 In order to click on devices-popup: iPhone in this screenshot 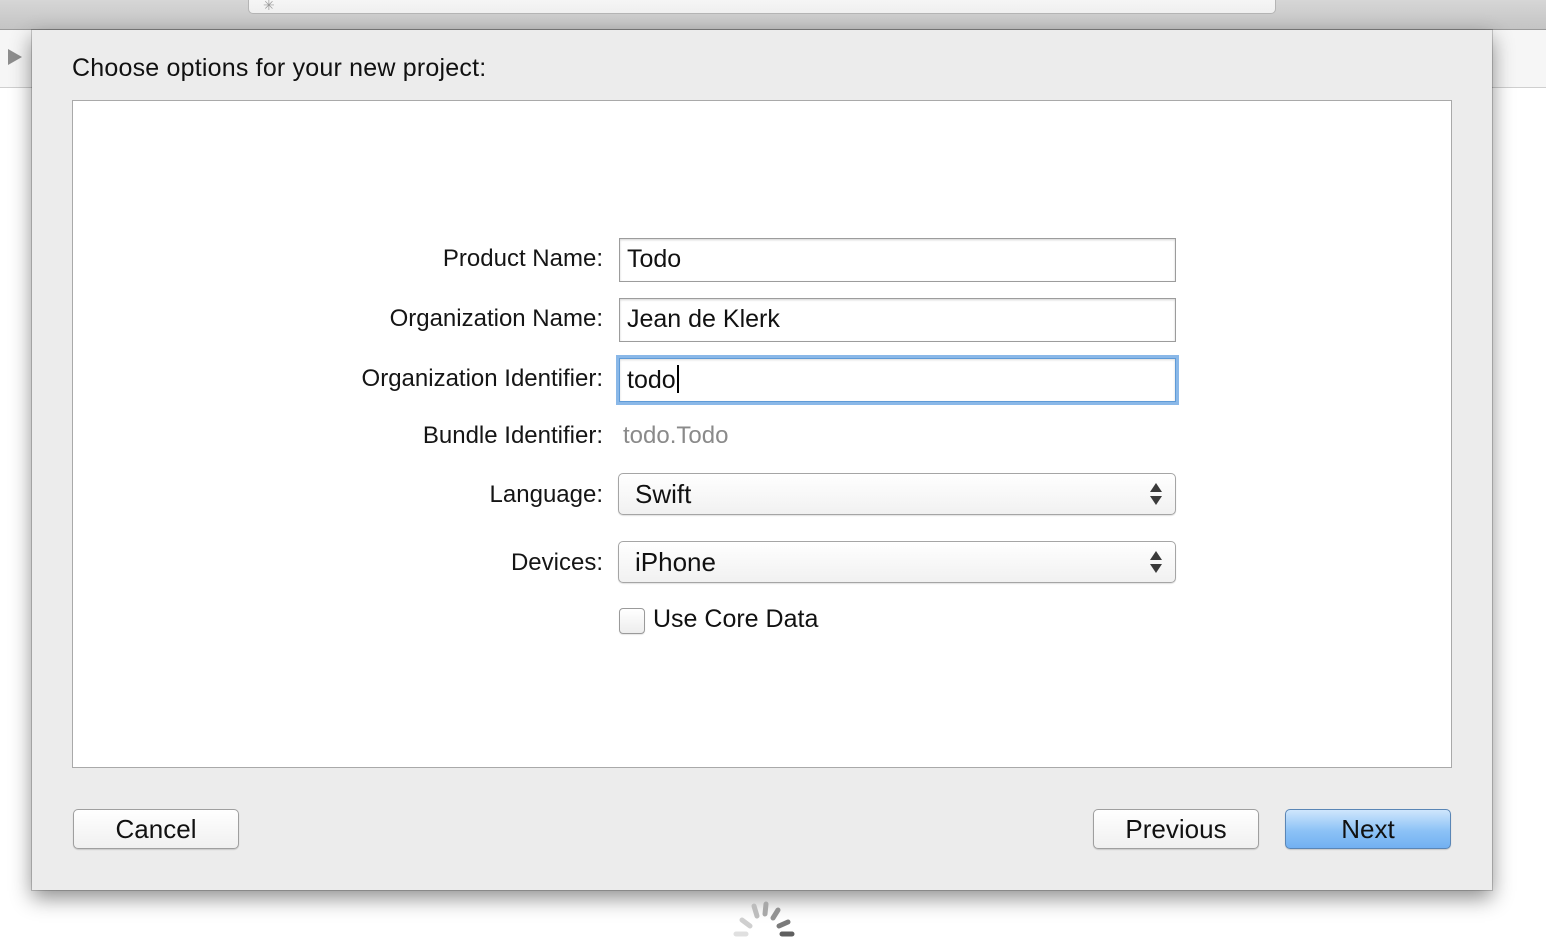, I will do `click(897, 562)`.